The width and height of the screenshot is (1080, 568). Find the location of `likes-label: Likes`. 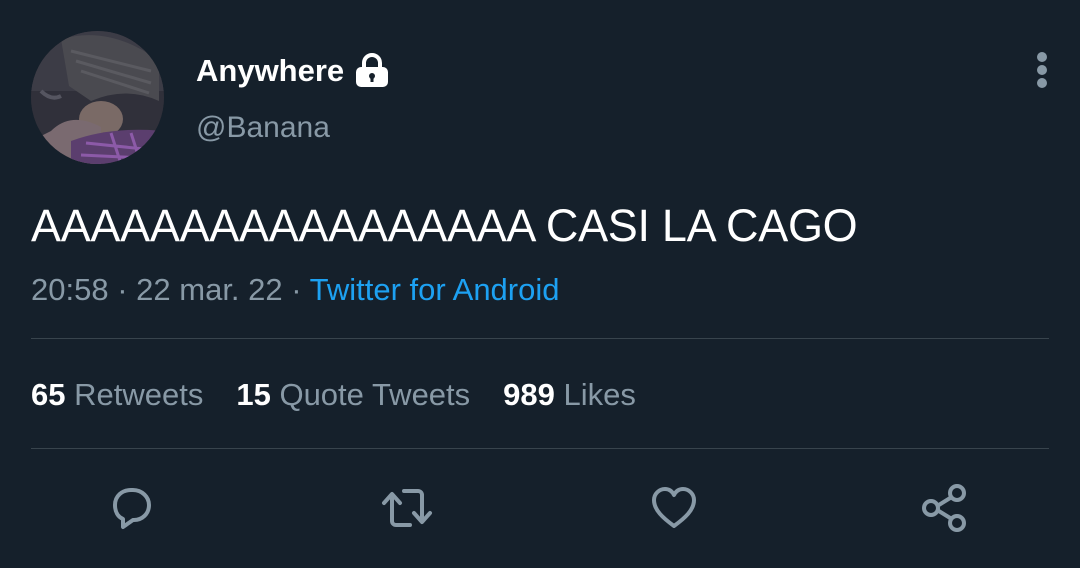

likes-label: Likes is located at coordinates (599, 394).